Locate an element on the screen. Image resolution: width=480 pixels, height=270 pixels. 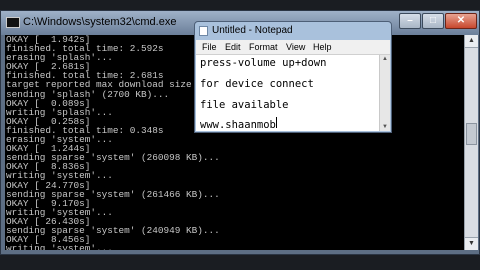
maximize-button: □ is located at coordinates (433, 21).